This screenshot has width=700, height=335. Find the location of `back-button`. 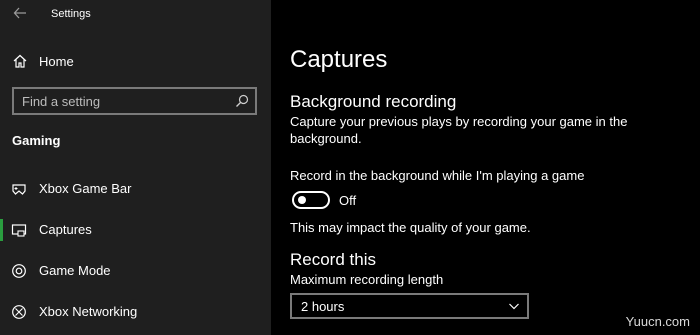

back-button is located at coordinates (20, 15).